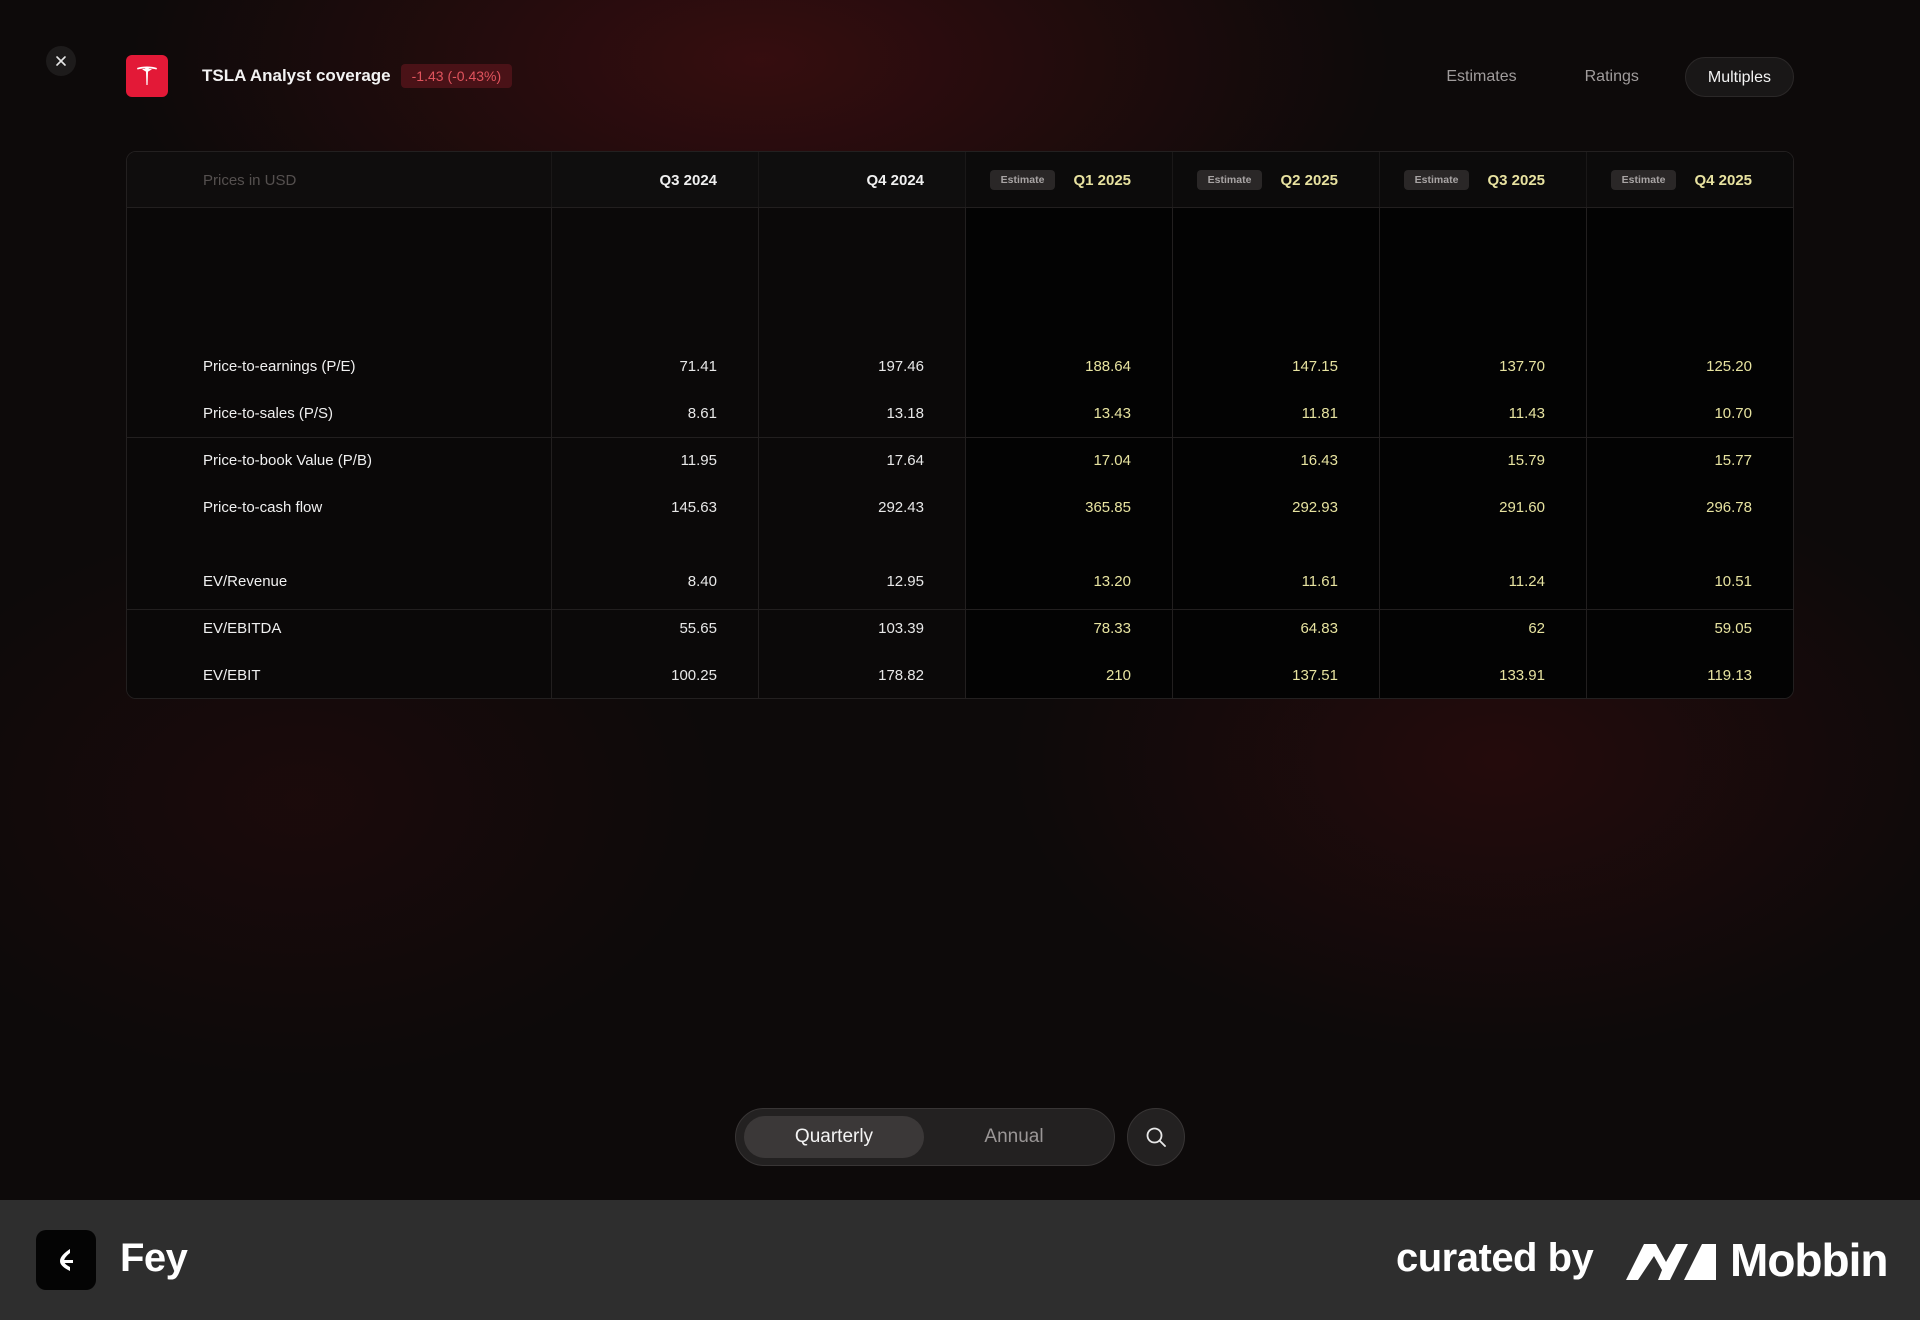  What do you see at coordinates (1315, 507) in the screenshot?
I see `table-cell: 292.93` at bounding box center [1315, 507].